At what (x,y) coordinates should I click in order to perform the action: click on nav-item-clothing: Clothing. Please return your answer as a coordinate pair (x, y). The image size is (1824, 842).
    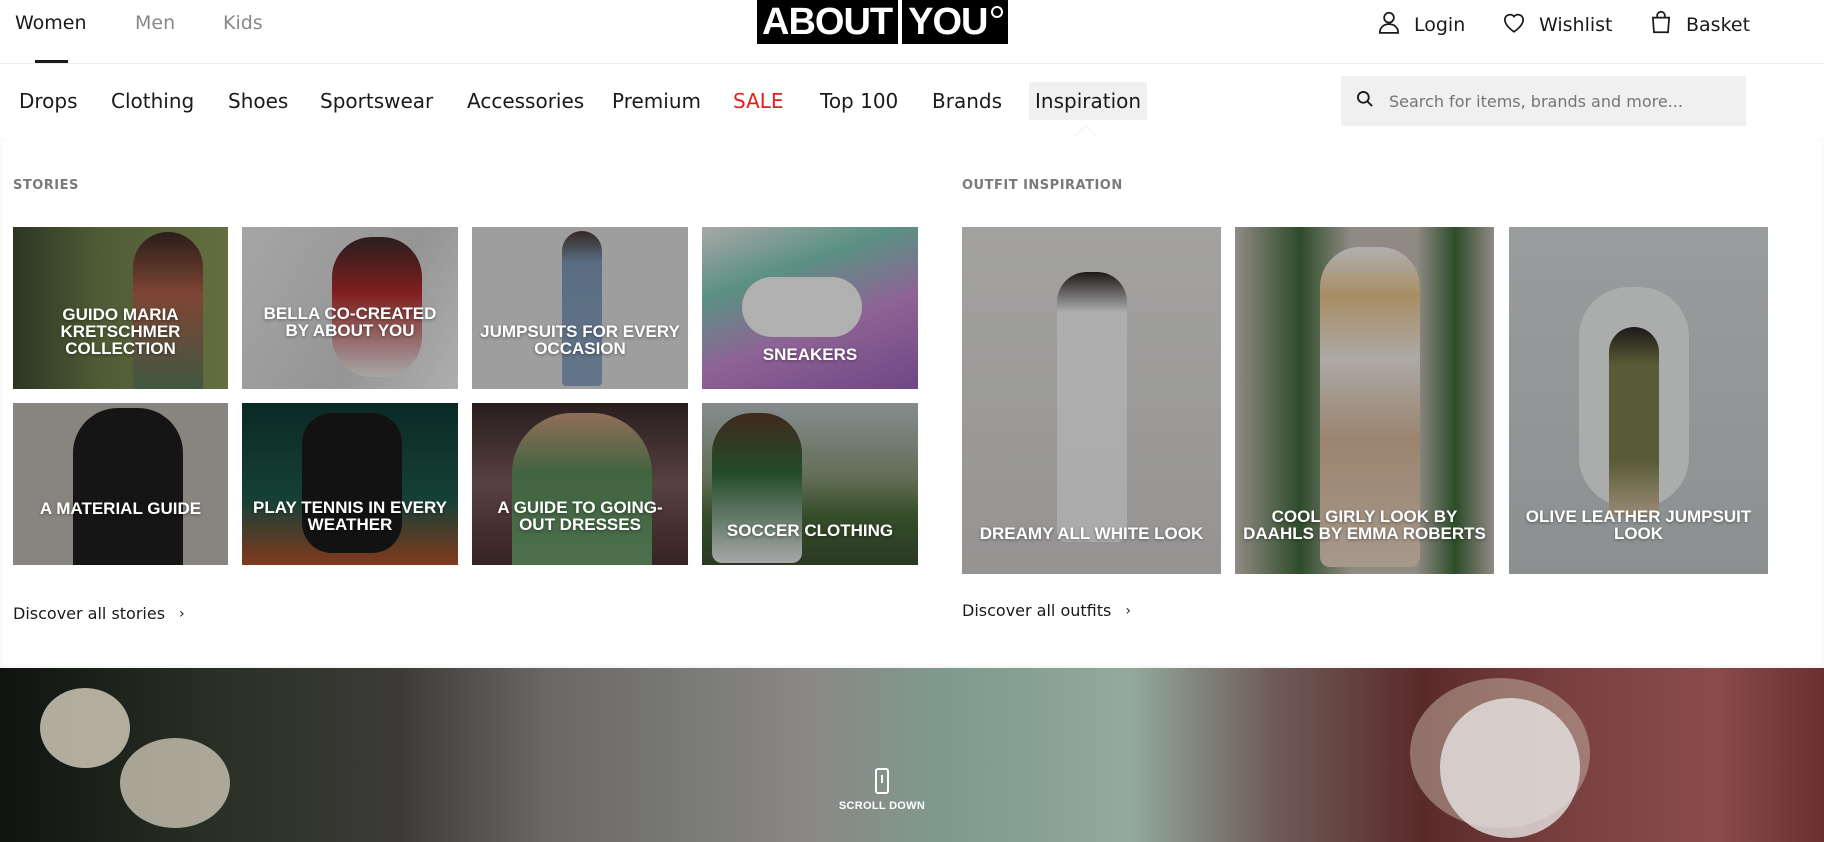
    Looking at the image, I should click on (152, 101).